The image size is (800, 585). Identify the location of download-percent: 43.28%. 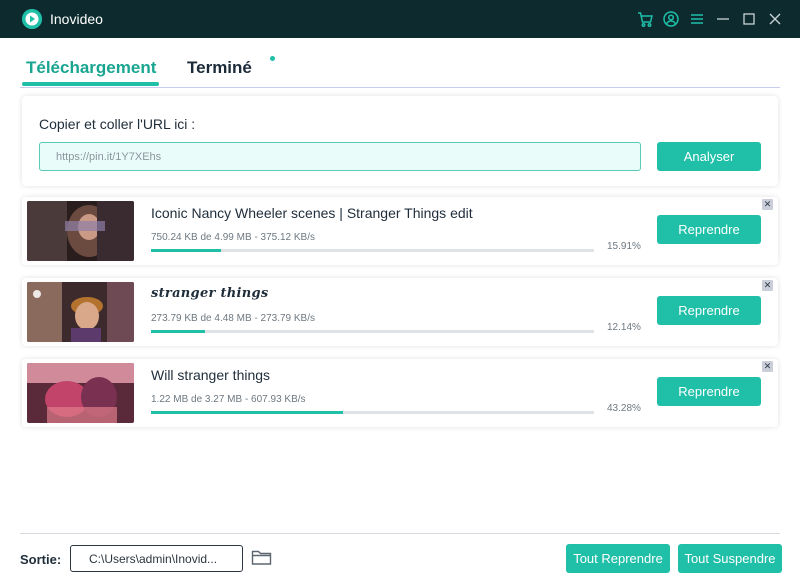
(624, 408).